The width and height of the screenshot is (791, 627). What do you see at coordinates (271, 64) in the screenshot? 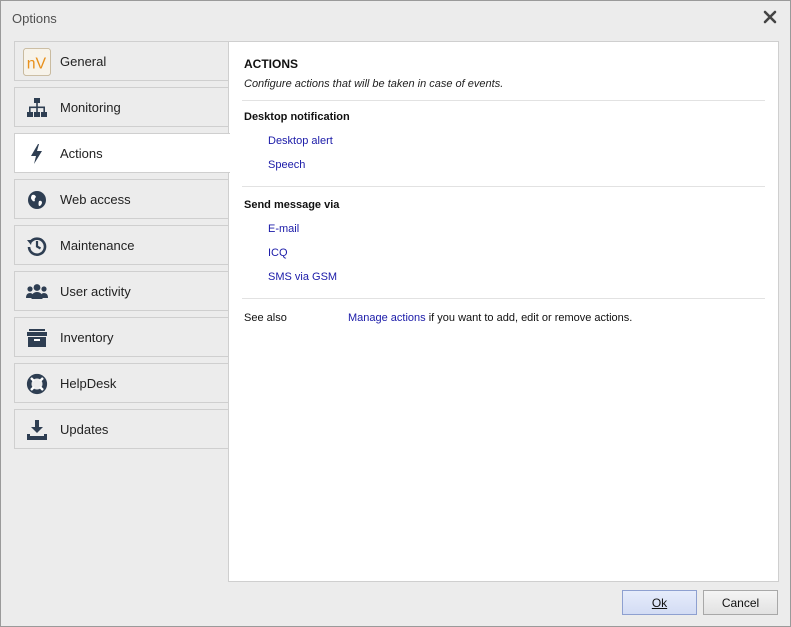
I see `page-title: ACTIONS` at bounding box center [271, 64].